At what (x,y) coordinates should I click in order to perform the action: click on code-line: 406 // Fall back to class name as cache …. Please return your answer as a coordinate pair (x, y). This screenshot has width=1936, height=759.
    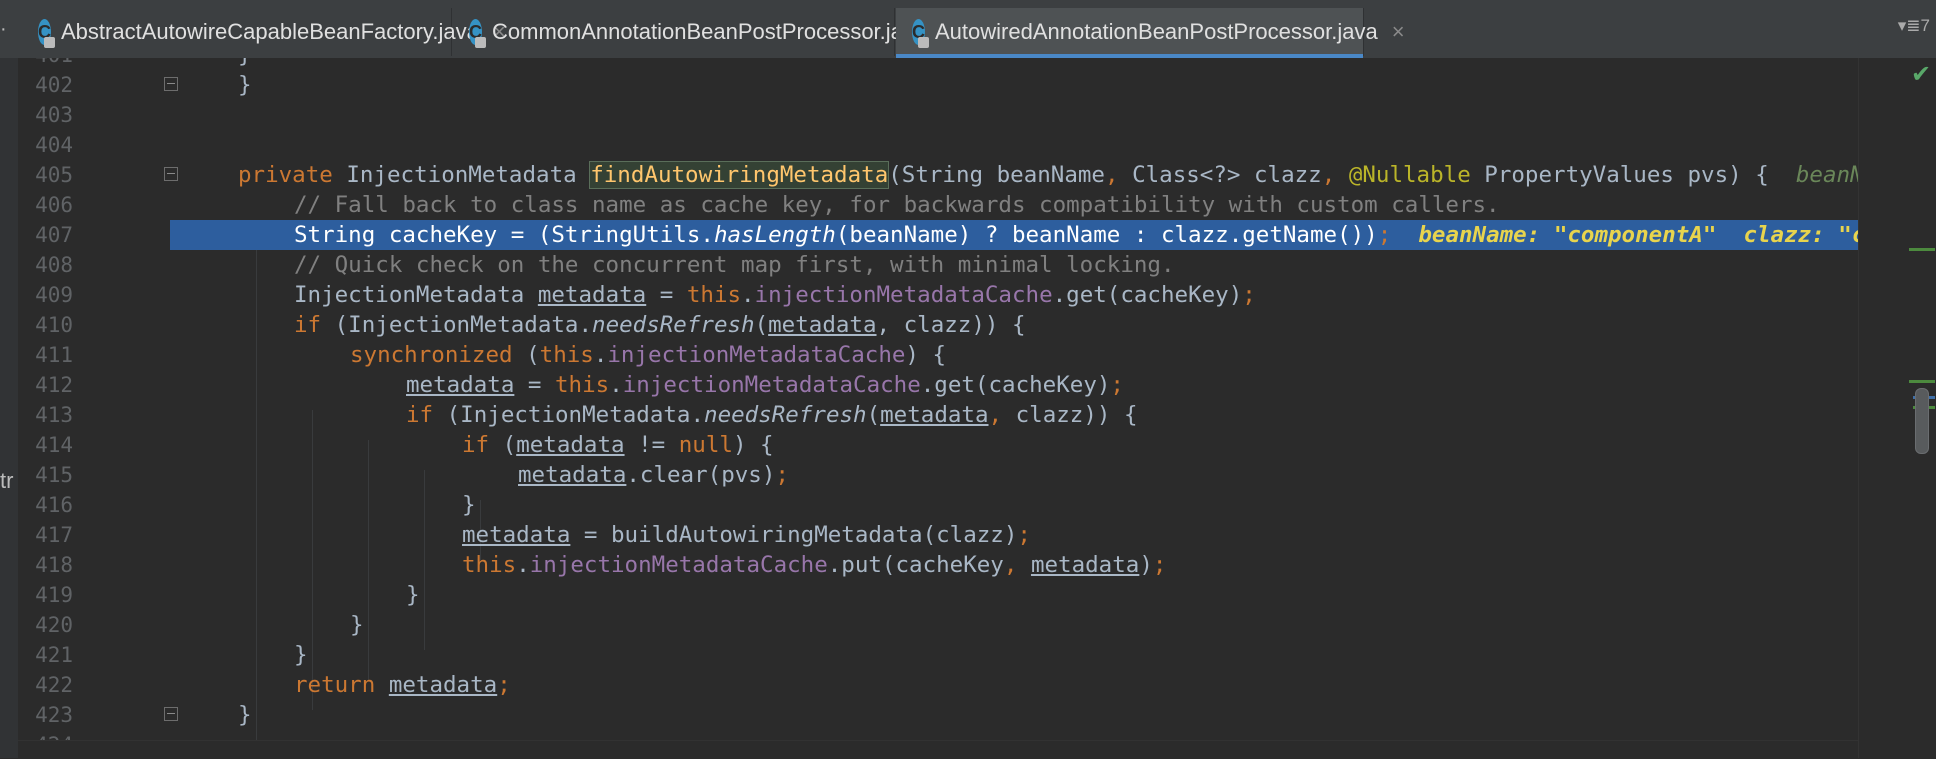
    Looking at the image, I should click on (938, 205).